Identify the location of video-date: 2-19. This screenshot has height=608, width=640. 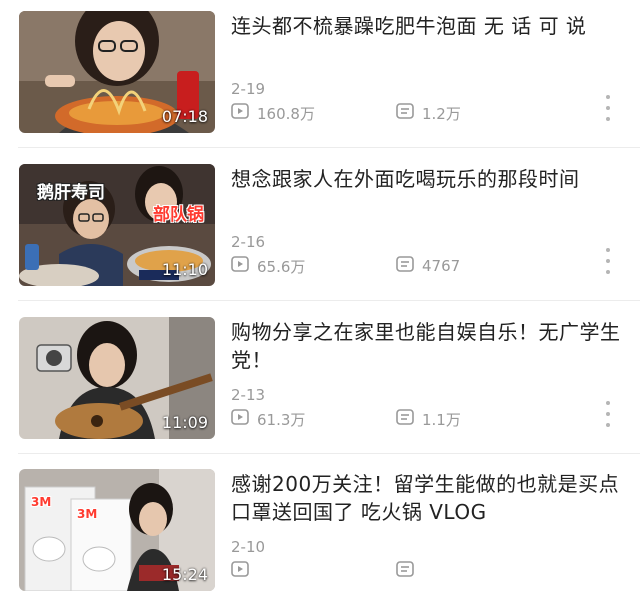
(248, 89).